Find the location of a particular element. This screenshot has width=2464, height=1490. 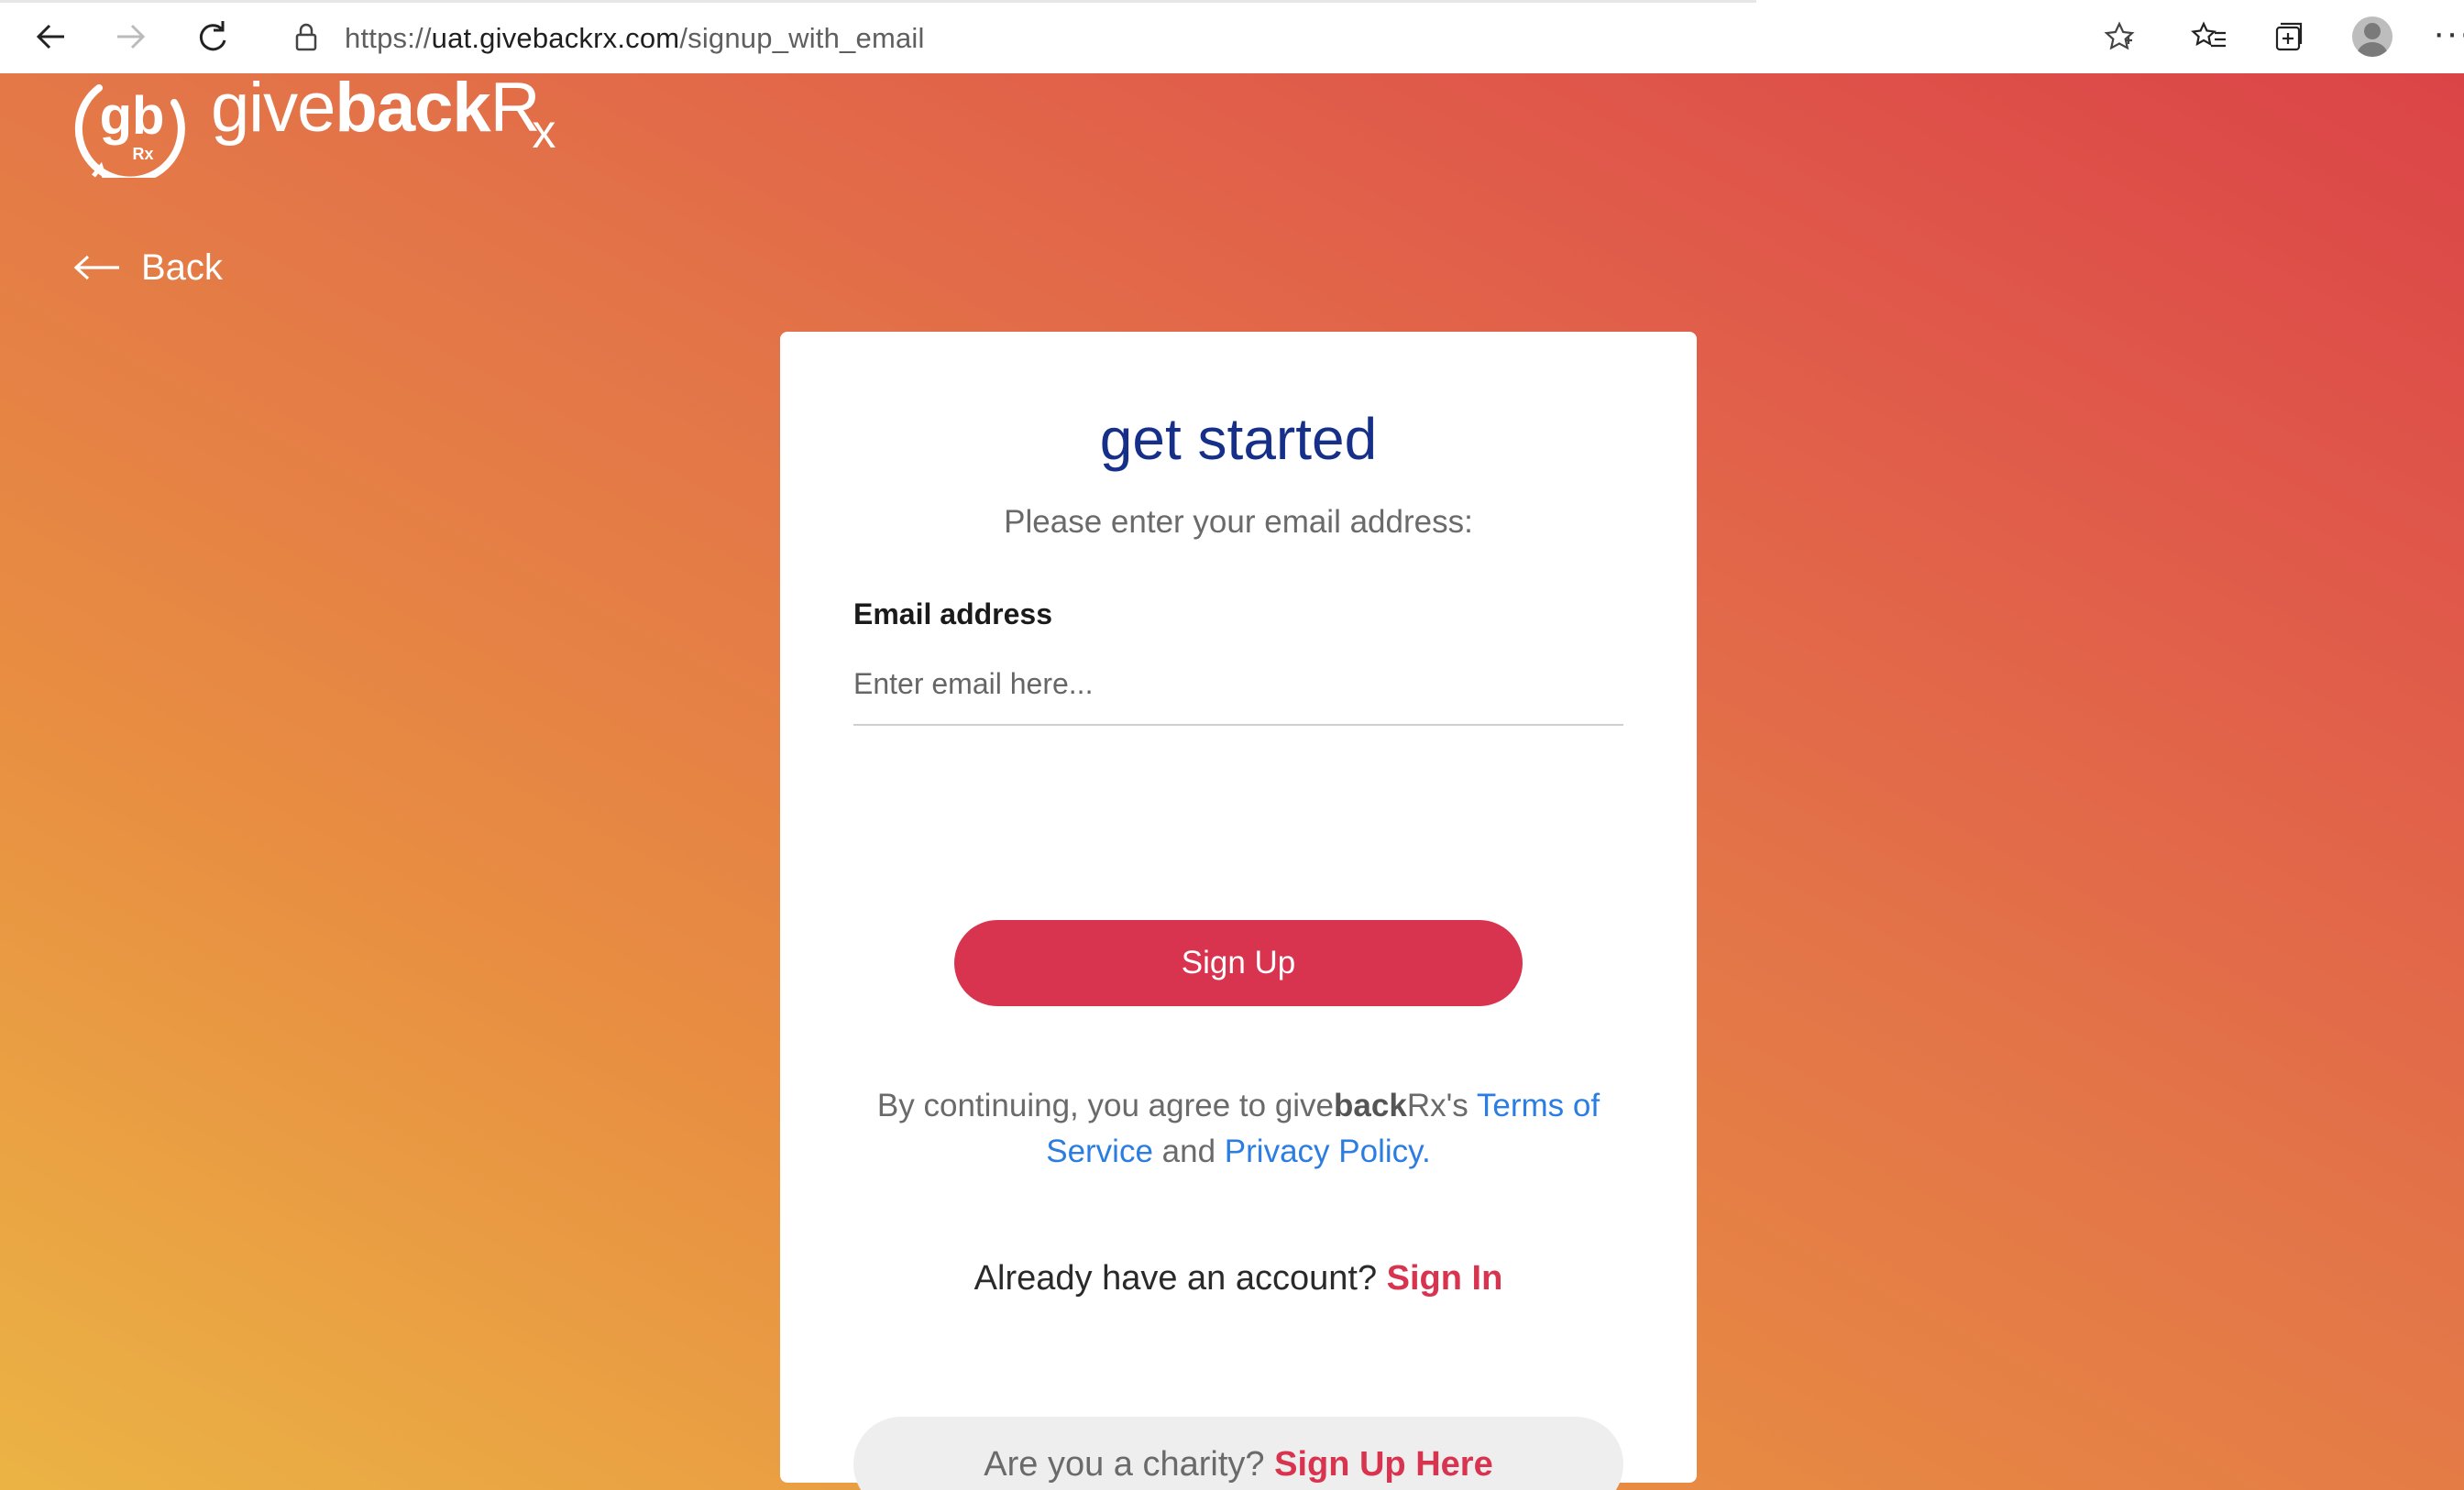

givebackrx-logo: gb Rx givebackRx is located at coordinates (314, 128).